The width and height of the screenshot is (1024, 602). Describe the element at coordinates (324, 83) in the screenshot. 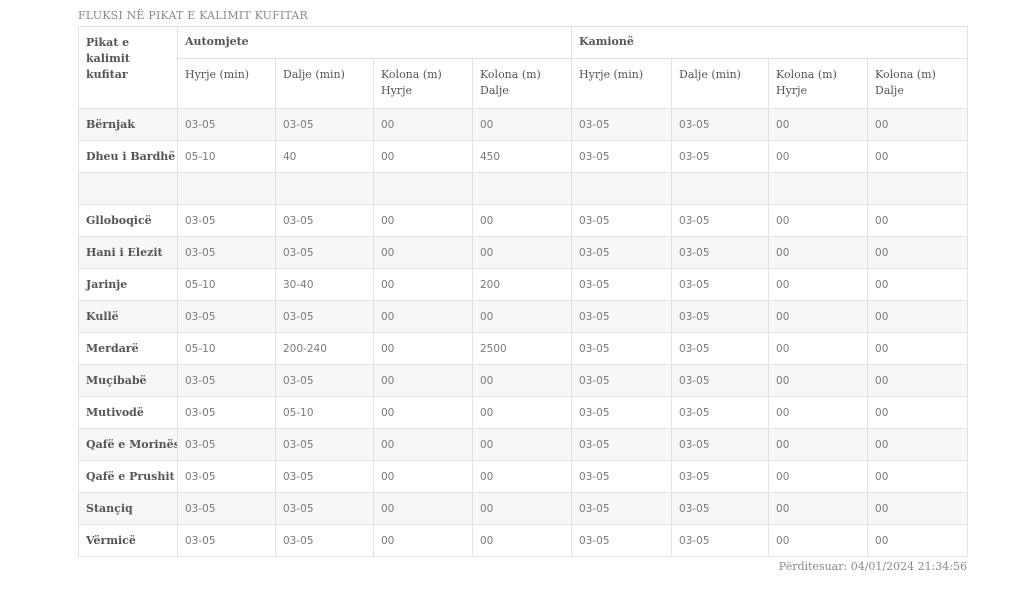

I see `header-cars-exit: Dalje (min)` at that location.